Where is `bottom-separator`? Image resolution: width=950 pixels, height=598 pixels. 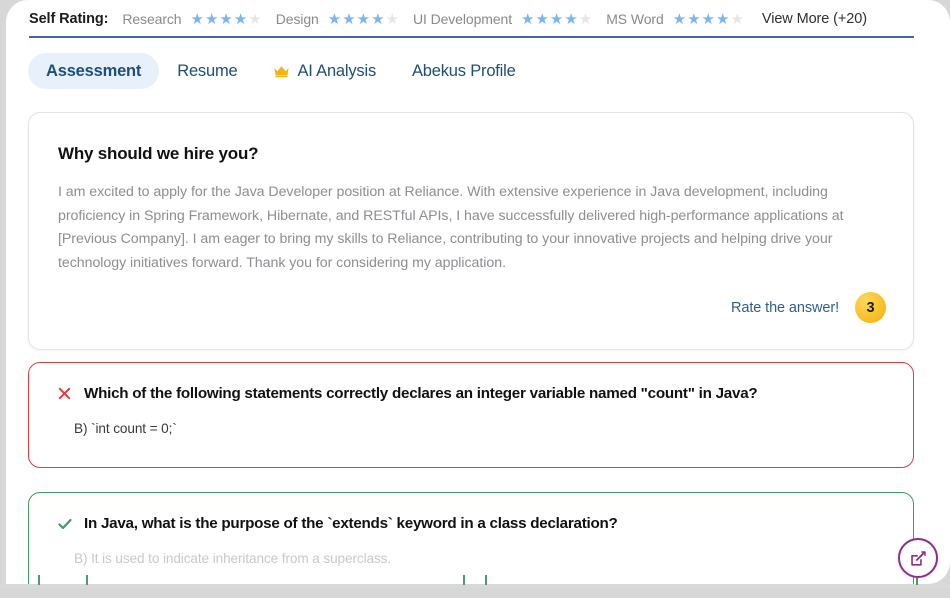 bottom-separator is located at coordinates (475, 586).